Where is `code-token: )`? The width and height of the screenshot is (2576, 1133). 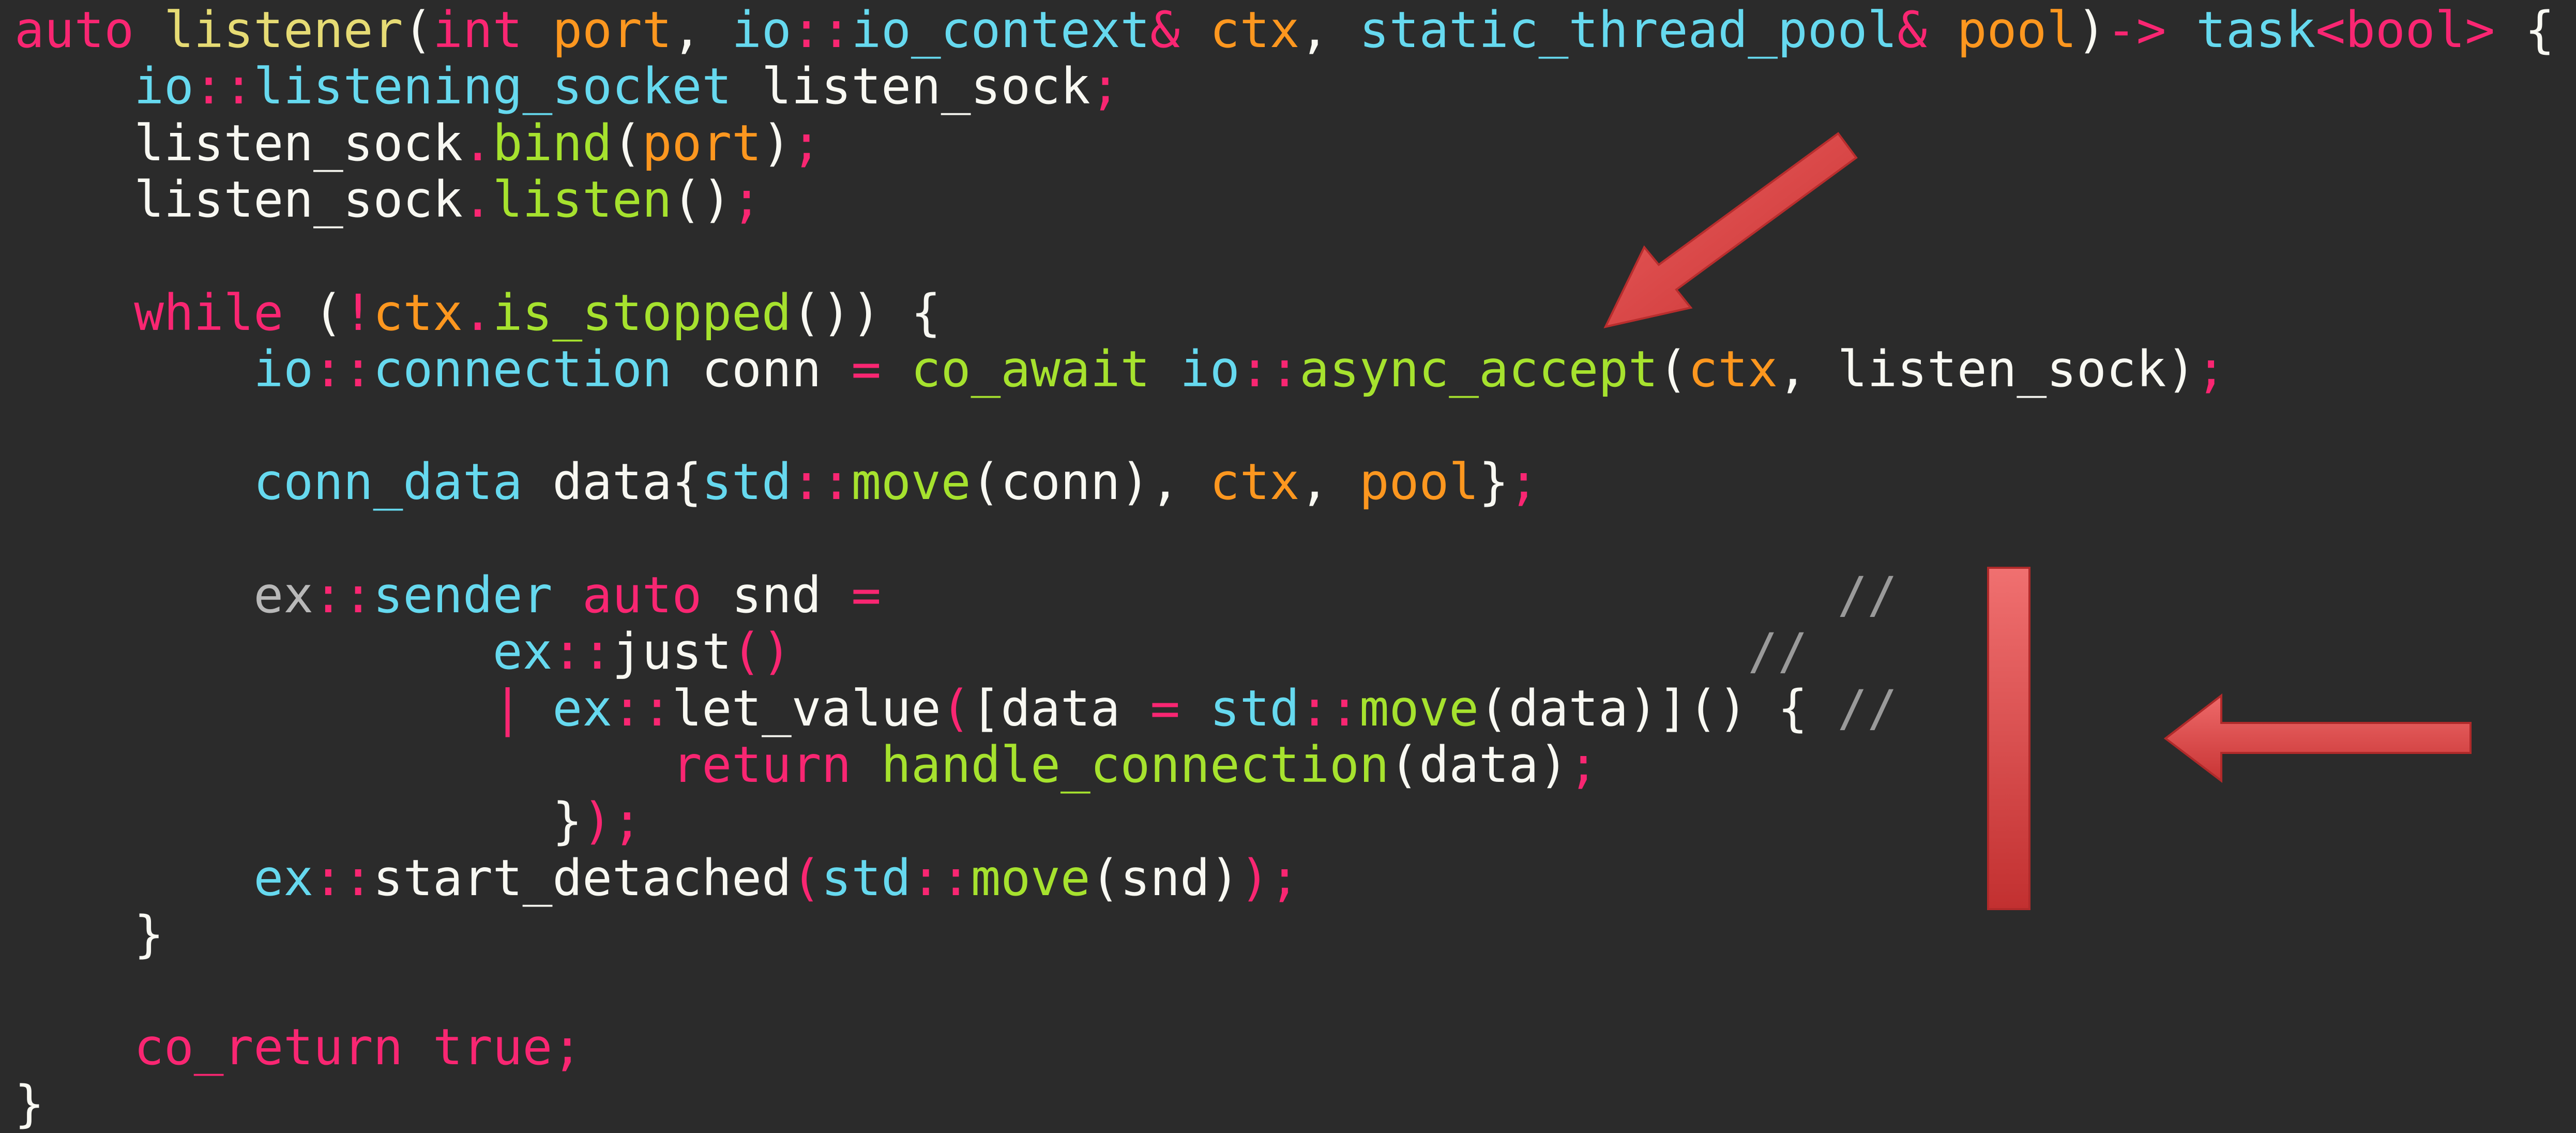 code-token: ) is located at coordinates (777, 143).